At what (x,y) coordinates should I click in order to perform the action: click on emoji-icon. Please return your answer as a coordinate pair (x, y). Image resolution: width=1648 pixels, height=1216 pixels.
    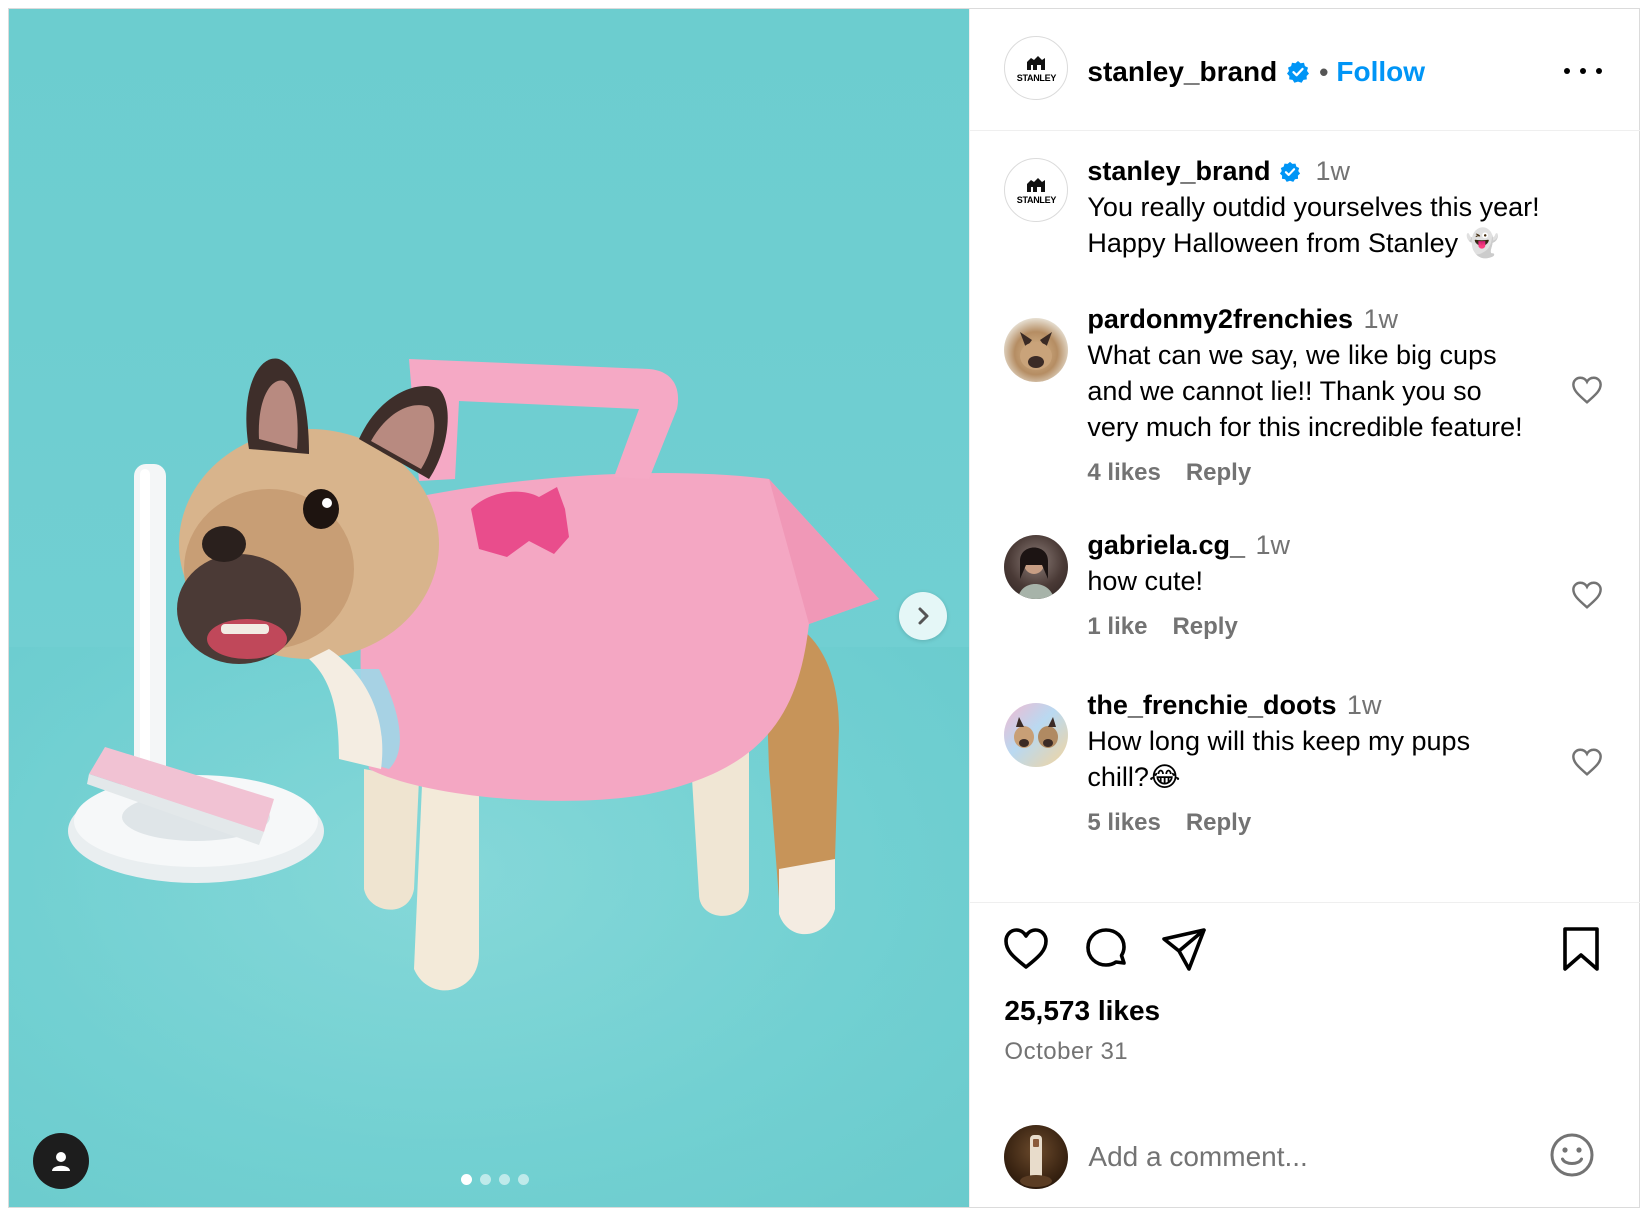
    Looking at the image, I should click on (1572, 1155).